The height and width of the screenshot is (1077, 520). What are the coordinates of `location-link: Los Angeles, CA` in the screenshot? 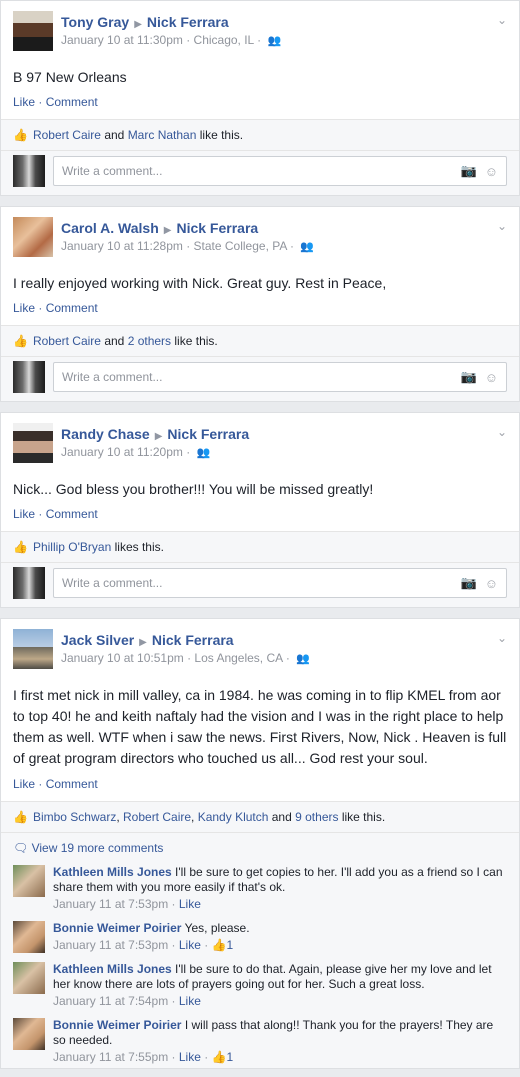 It's located at (238, 658).